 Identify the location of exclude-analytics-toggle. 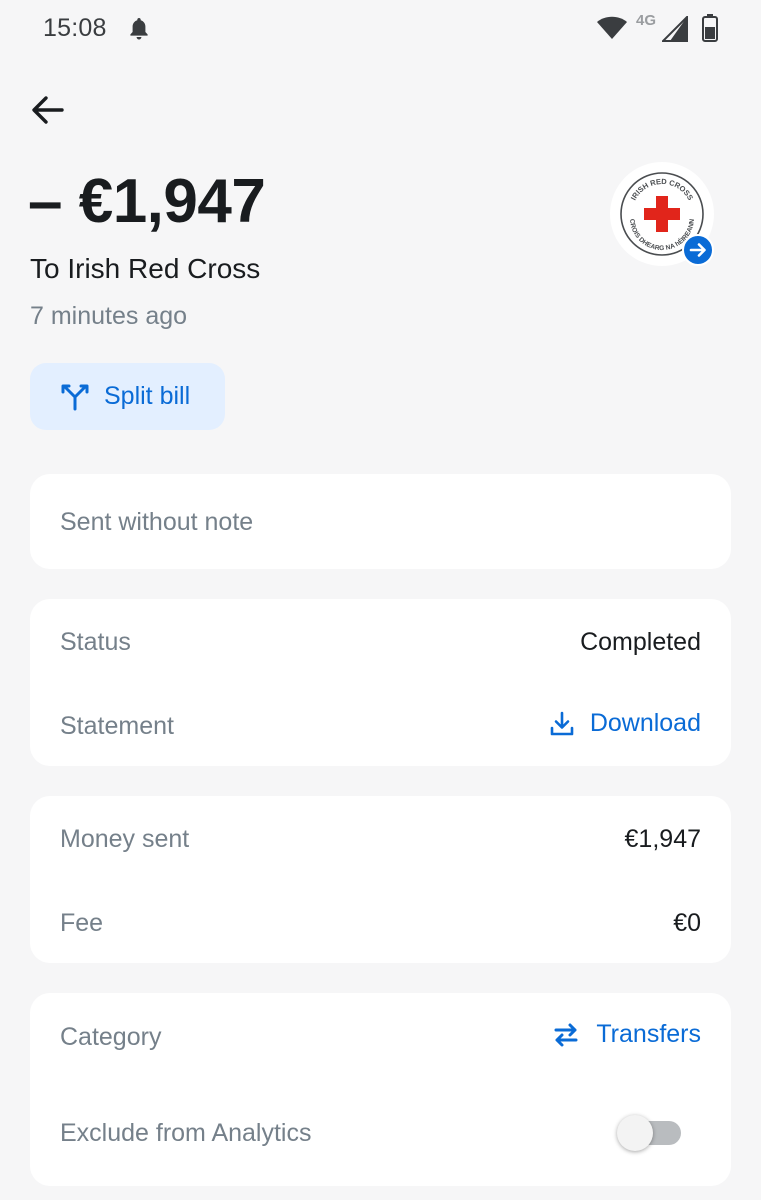
(649, 1133).